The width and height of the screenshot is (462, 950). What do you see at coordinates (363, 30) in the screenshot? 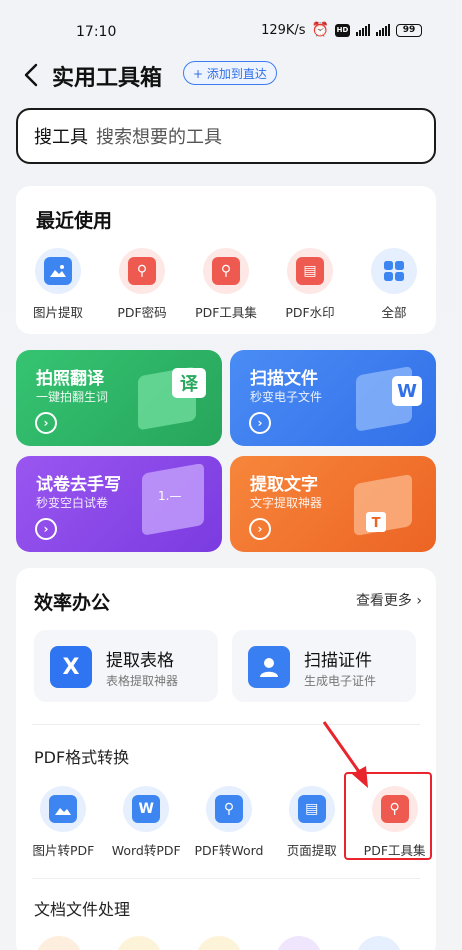
I see `signal-icon` at bounding box center [363, 30].